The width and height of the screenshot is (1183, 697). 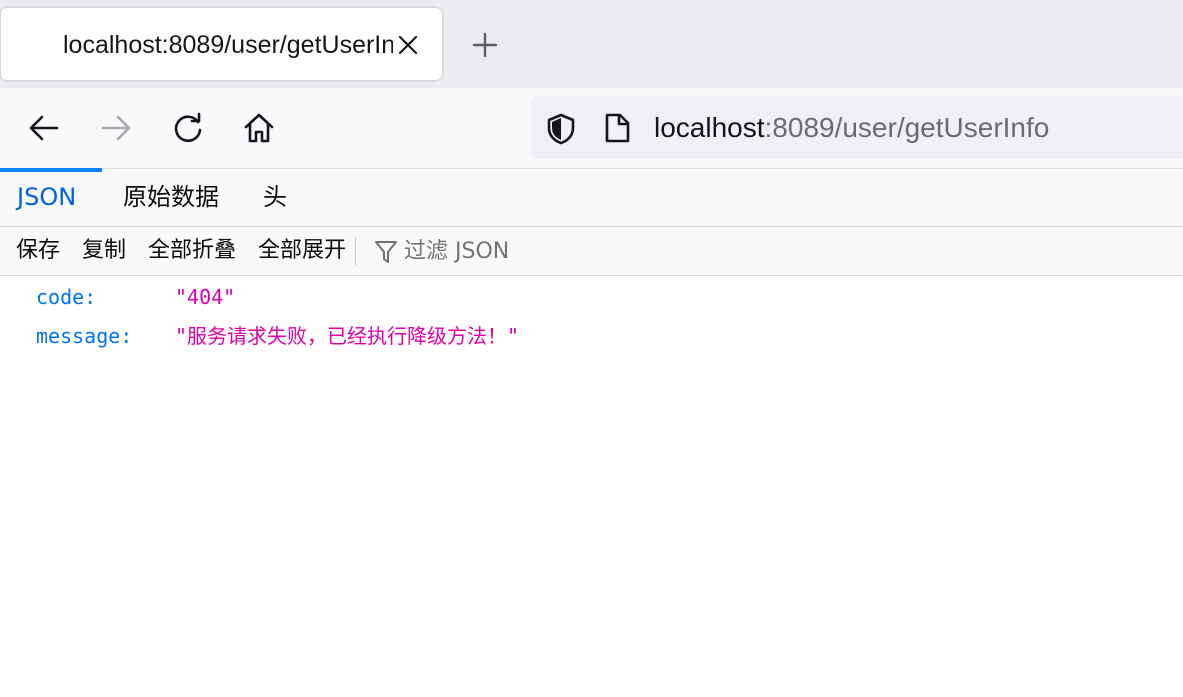 I want to click on json-value: "服务请求失败，已经执行降级方法！", so click(x=347, y=336).